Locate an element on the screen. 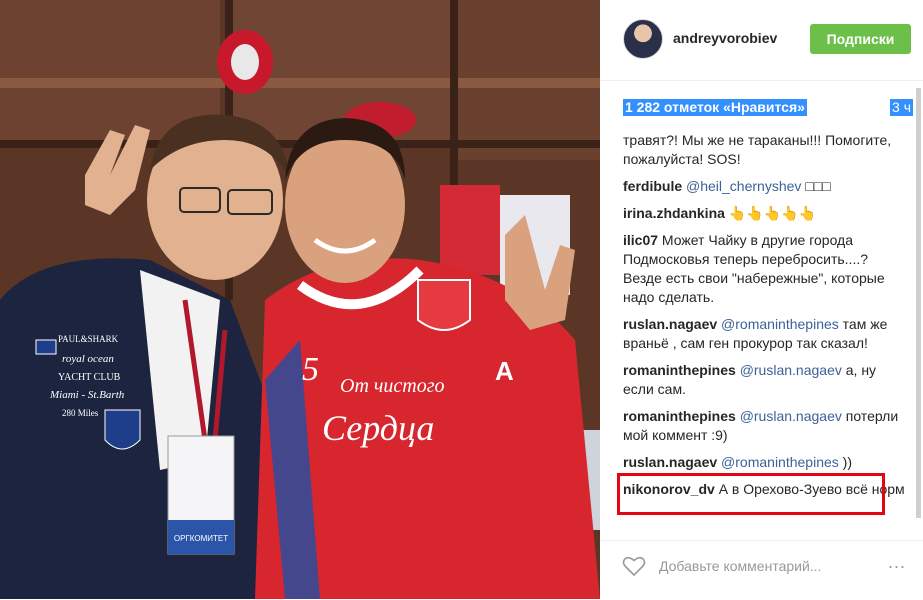  post-meta: 1 282 отметок «Нравится» 3 ч is located at coordinates (768, 108).